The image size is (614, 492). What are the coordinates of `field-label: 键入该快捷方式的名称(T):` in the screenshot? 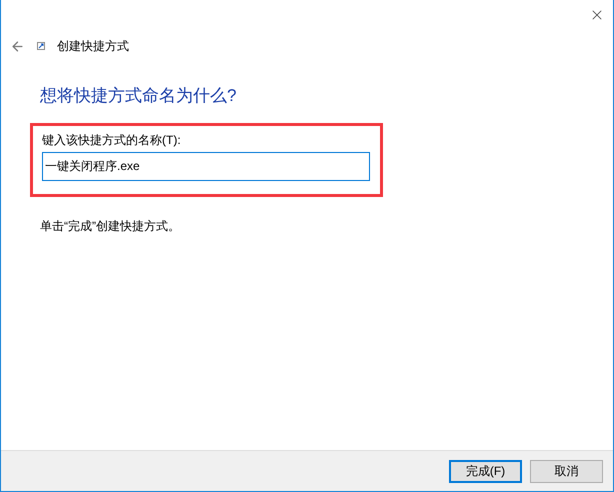 It's located at (112, 140).